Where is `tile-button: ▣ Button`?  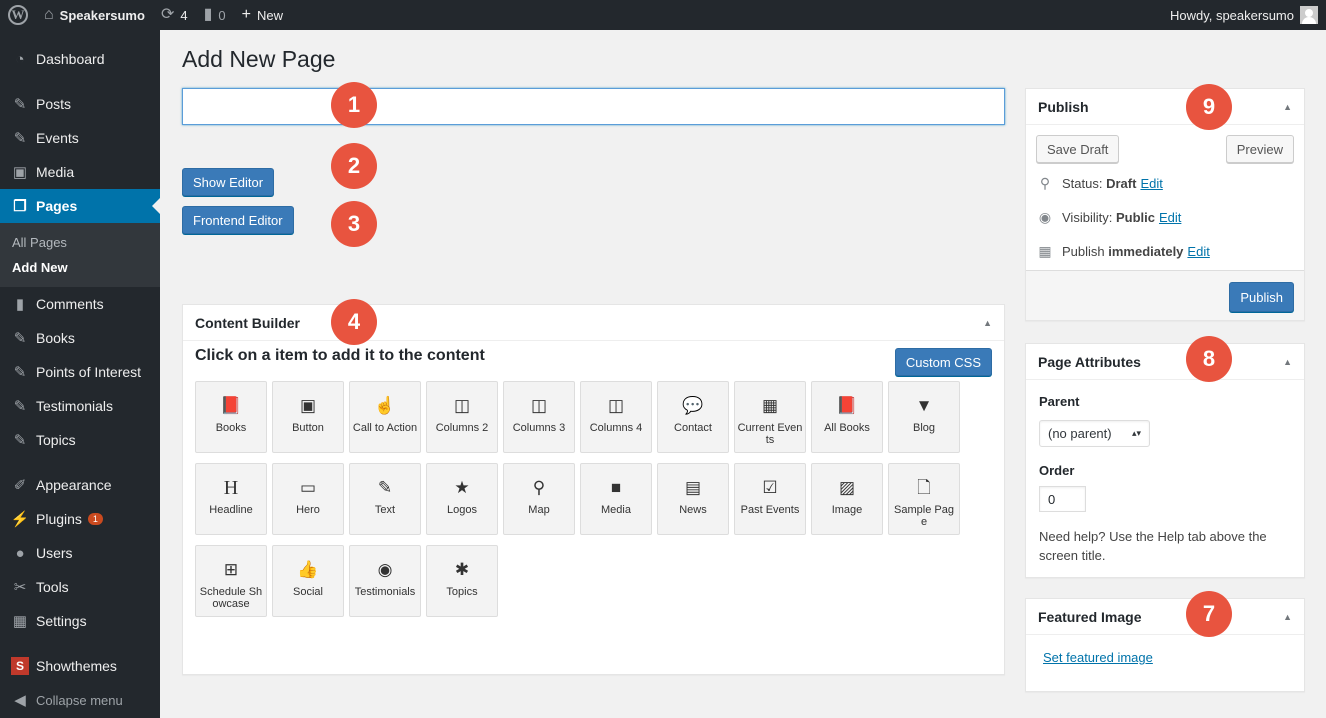
tile-button: ▣ Button is located at coordinates (308, 417).